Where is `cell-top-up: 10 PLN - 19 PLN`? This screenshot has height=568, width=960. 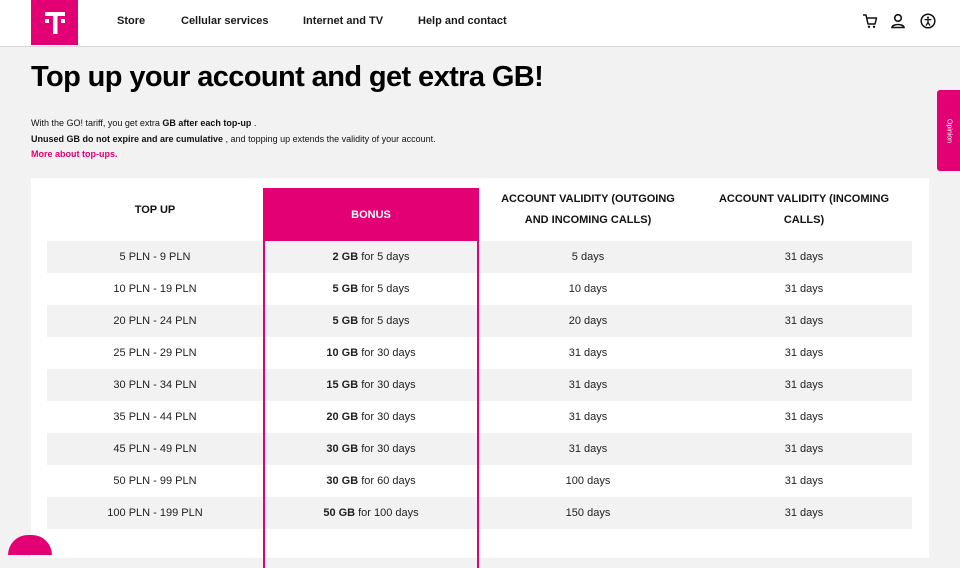
cell-top-up: 10 PLN - 19 PLN is located at coordinates (155, 289).